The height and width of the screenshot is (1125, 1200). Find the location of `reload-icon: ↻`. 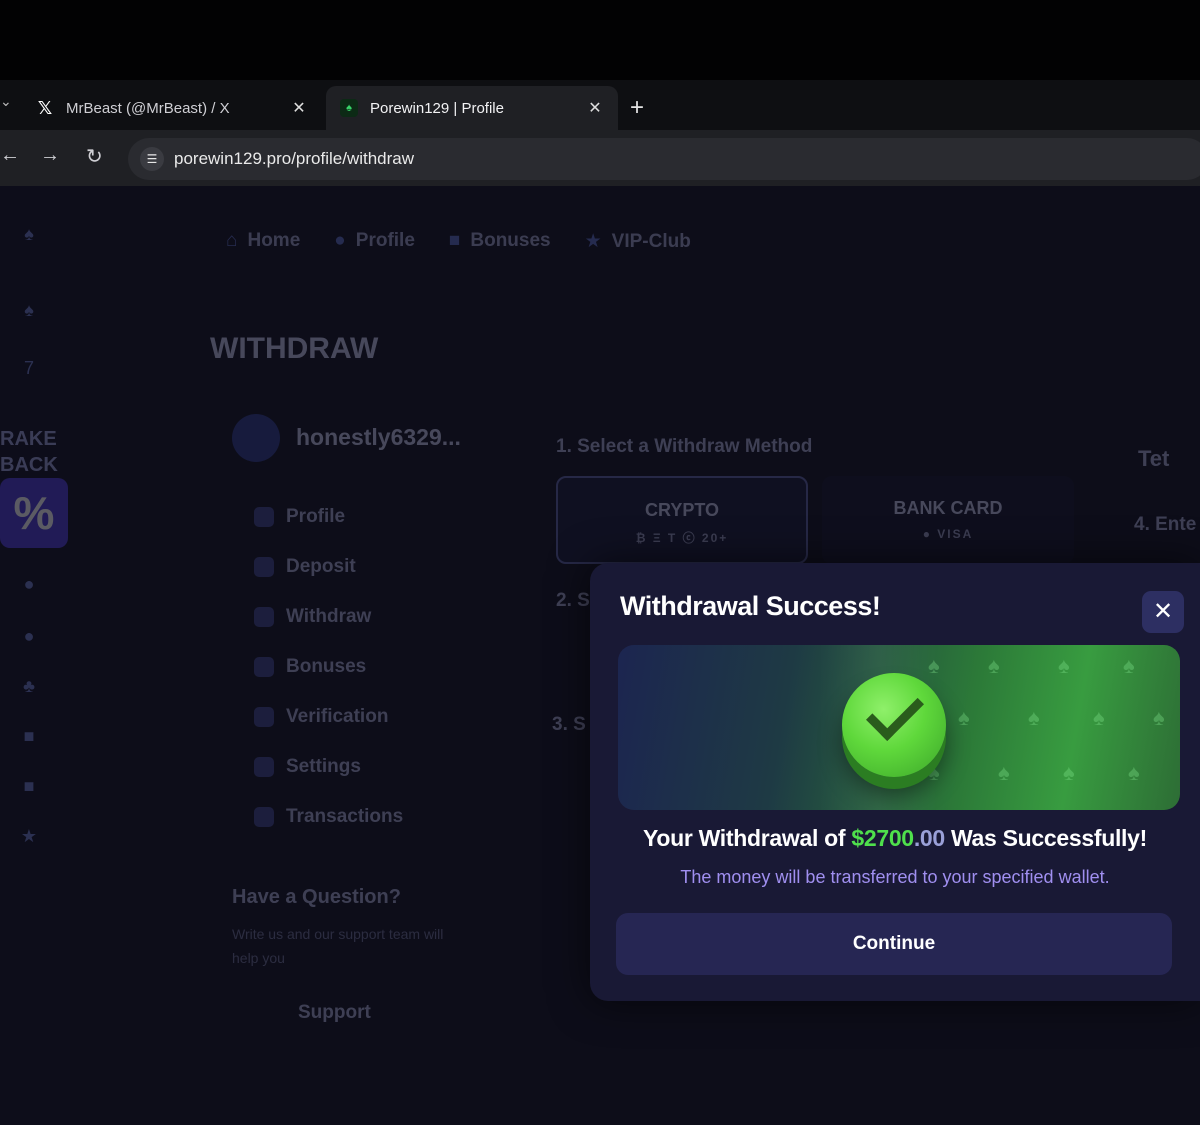

reload-icon: ↻ is located at coordinates (94, 156).